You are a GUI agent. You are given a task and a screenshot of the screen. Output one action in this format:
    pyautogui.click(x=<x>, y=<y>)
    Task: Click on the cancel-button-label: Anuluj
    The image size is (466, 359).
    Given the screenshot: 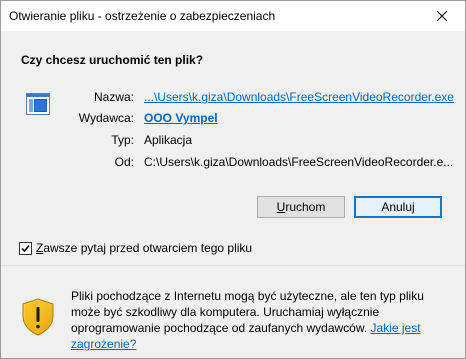 What is the action you would take?
    pyautogui.click(x=398, y=207)
    